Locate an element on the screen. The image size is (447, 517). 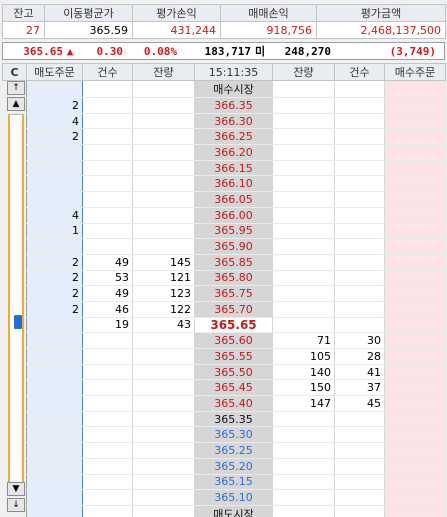
price-cell: 366.00 is located at coordinates (233, 215).